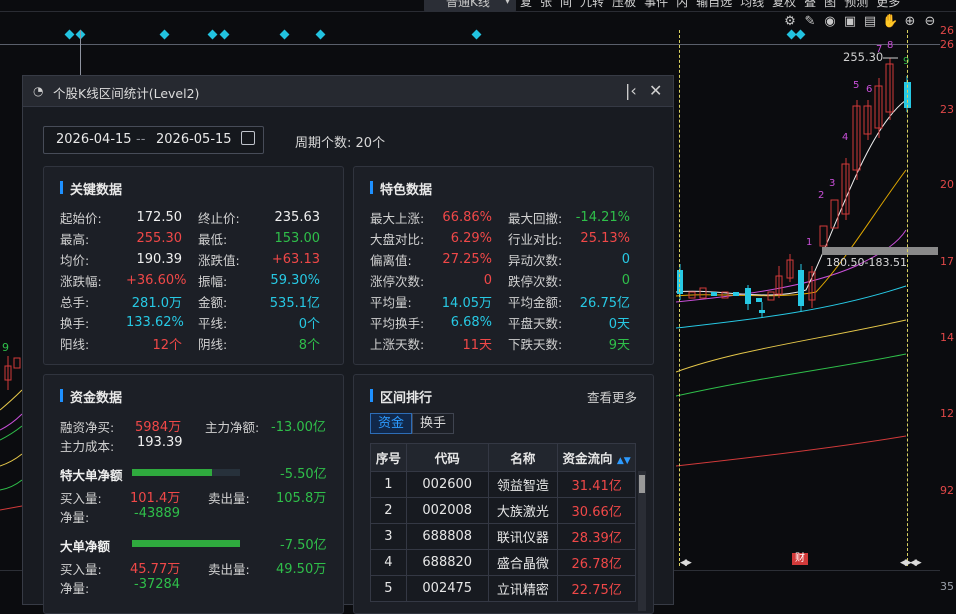  What do you see at coordinates (295, 280) in the screenshot?
I see `stat-value: 59.30%` at bounding box center [295, 280].